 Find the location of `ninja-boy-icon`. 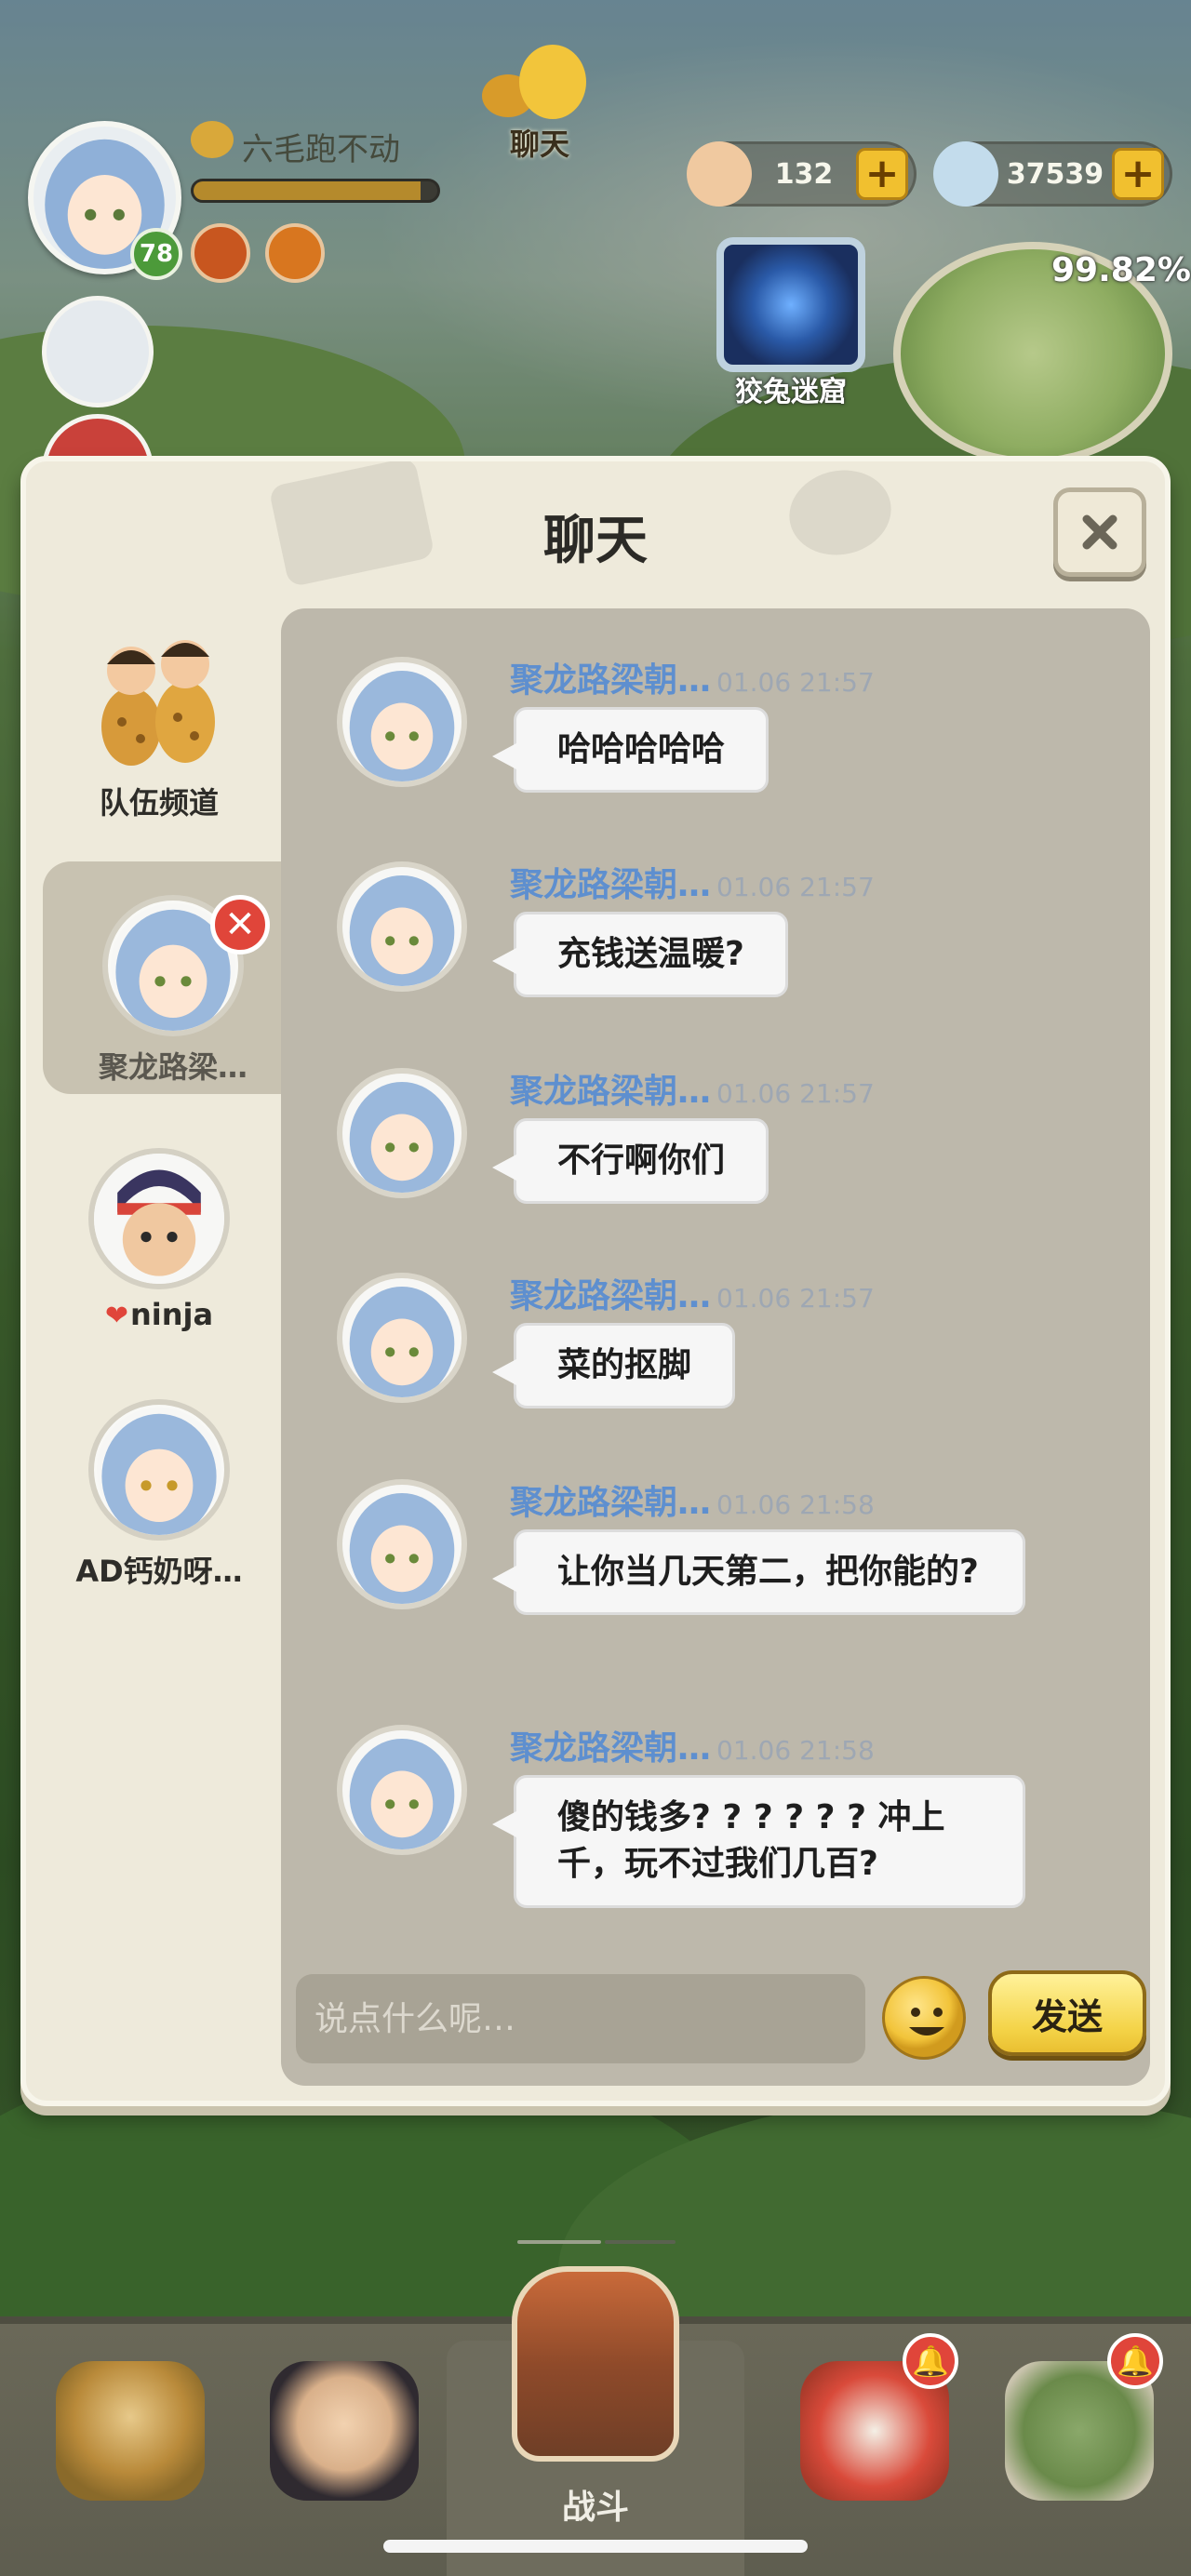

ninja-boy-icon is located at coordinates (159, 1219).